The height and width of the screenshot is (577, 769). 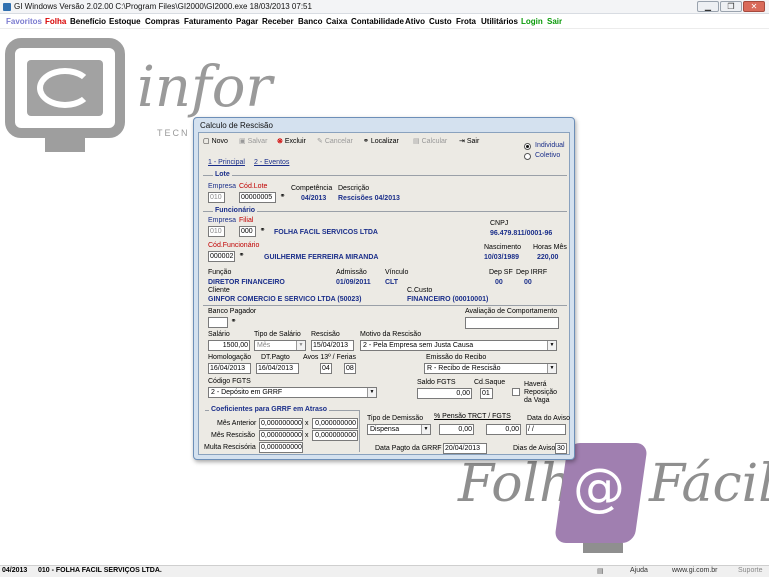 What do you see at coordinates (490, 368) in the screenshot?
I see `emissao-select: R - Recibo de Rescisão ▼` at bounding box center [490, 368].